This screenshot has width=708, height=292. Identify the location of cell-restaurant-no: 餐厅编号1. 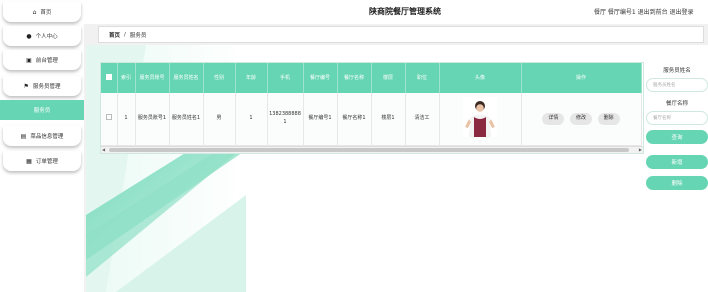
(320, 119).